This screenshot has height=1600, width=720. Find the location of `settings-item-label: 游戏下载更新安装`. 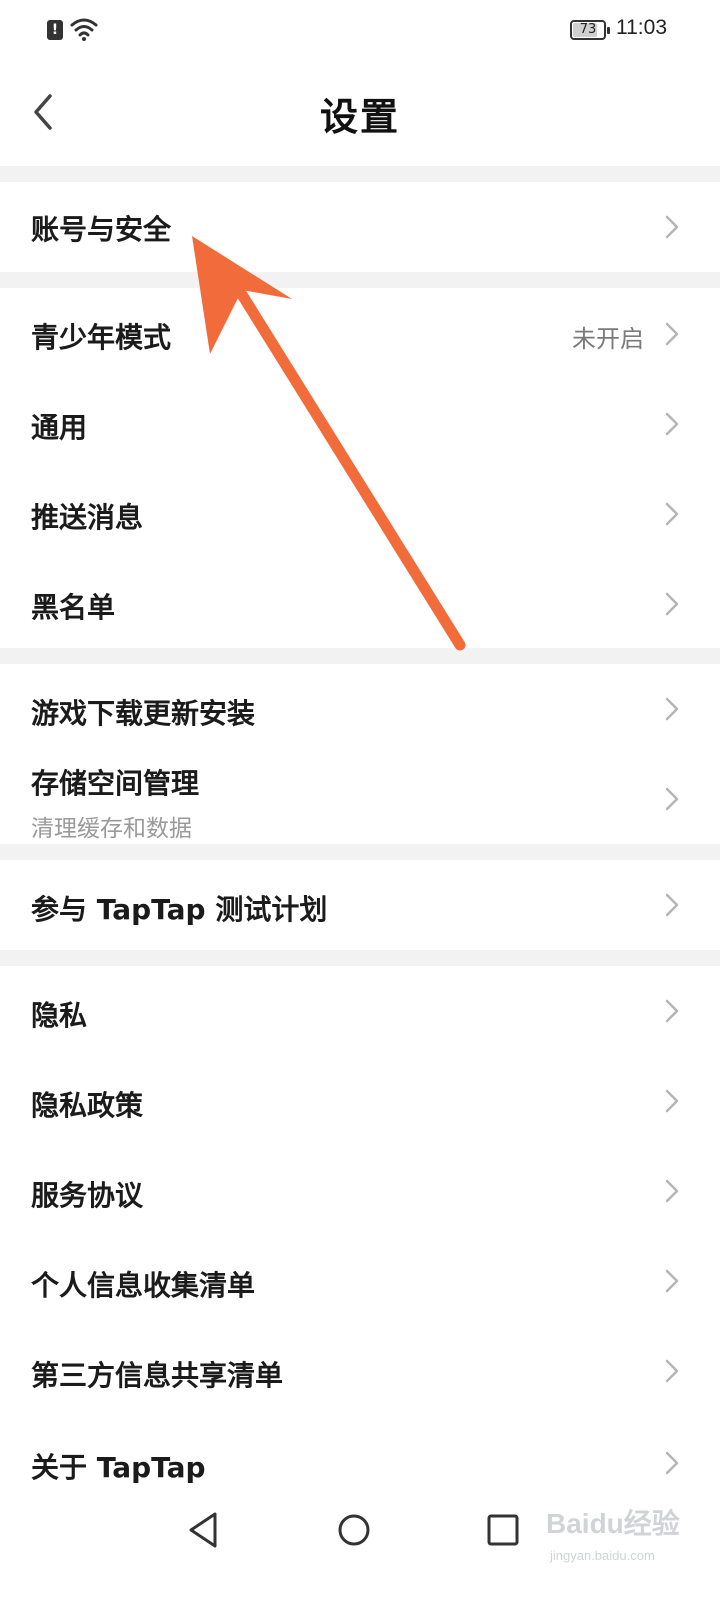

settings-item-label: 游戏下载更新安装 is located at coordinates (143, 713).